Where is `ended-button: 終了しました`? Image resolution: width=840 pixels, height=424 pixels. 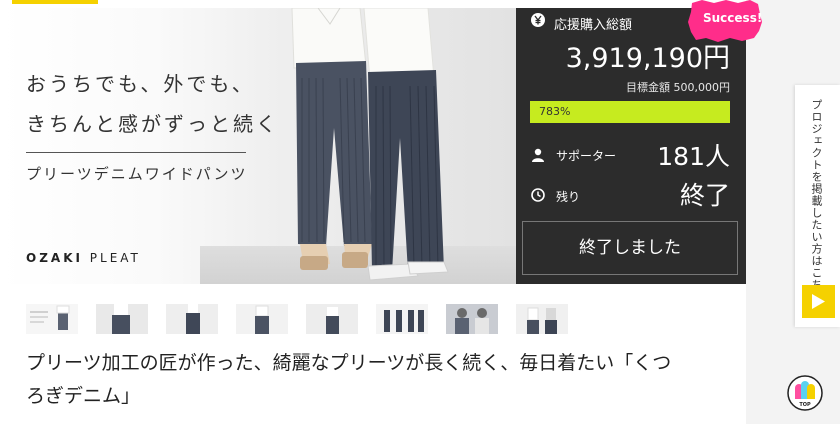
ended-button: 終了しました is located at coordinates (630, 248).